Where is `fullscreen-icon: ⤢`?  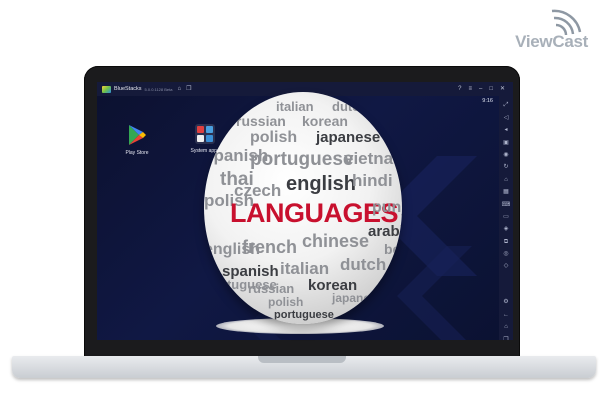
fullscreen-icon: ⤢ is located at coordinates (506, 105).